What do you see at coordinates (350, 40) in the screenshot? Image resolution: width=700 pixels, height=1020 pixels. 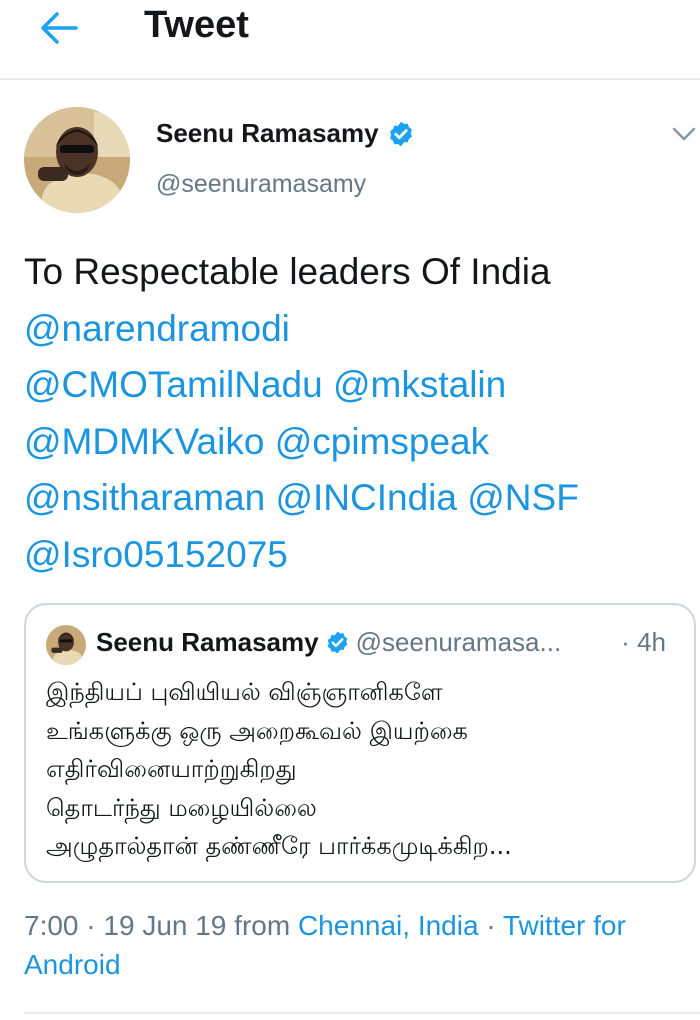 I see `top-app-bar: Tweet` at bounding box center [350, 40].